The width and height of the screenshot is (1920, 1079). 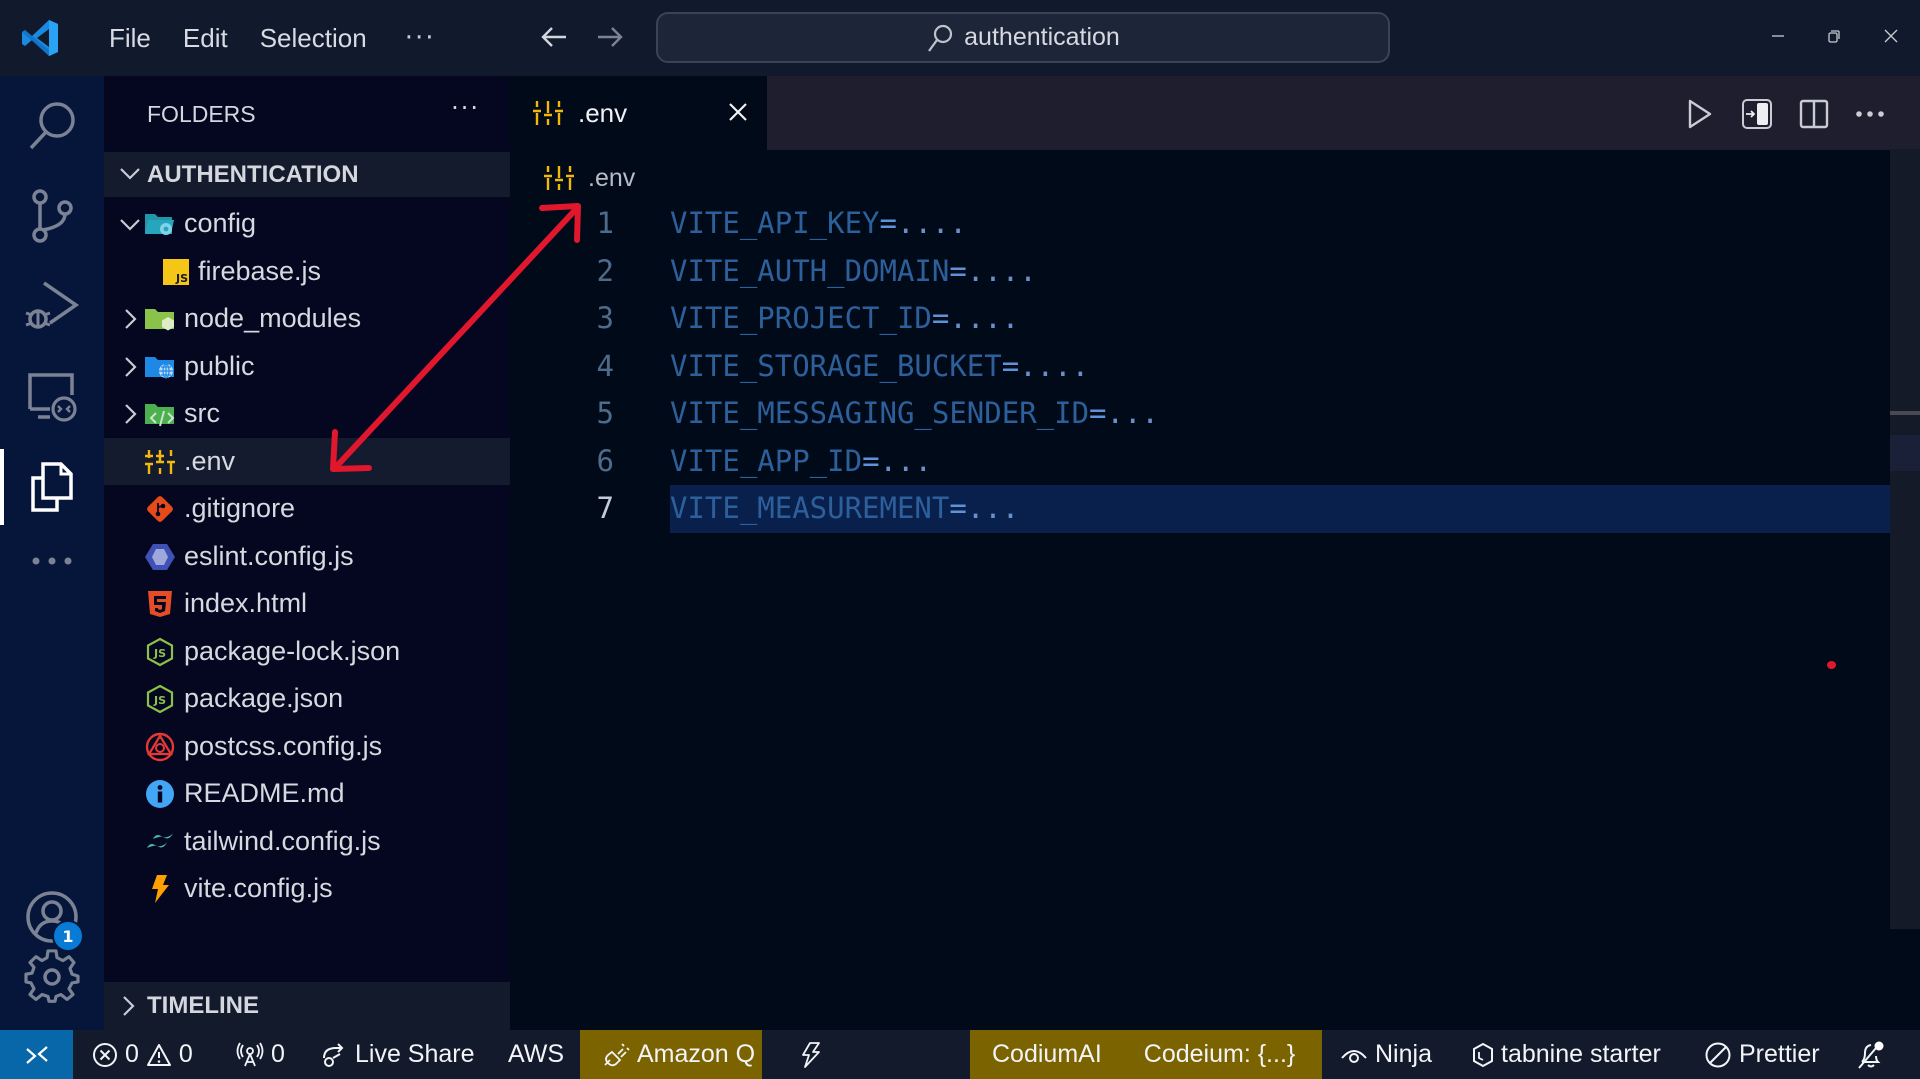 I want to click on sidebar-more-button: ···, so click(x=465, y=108).